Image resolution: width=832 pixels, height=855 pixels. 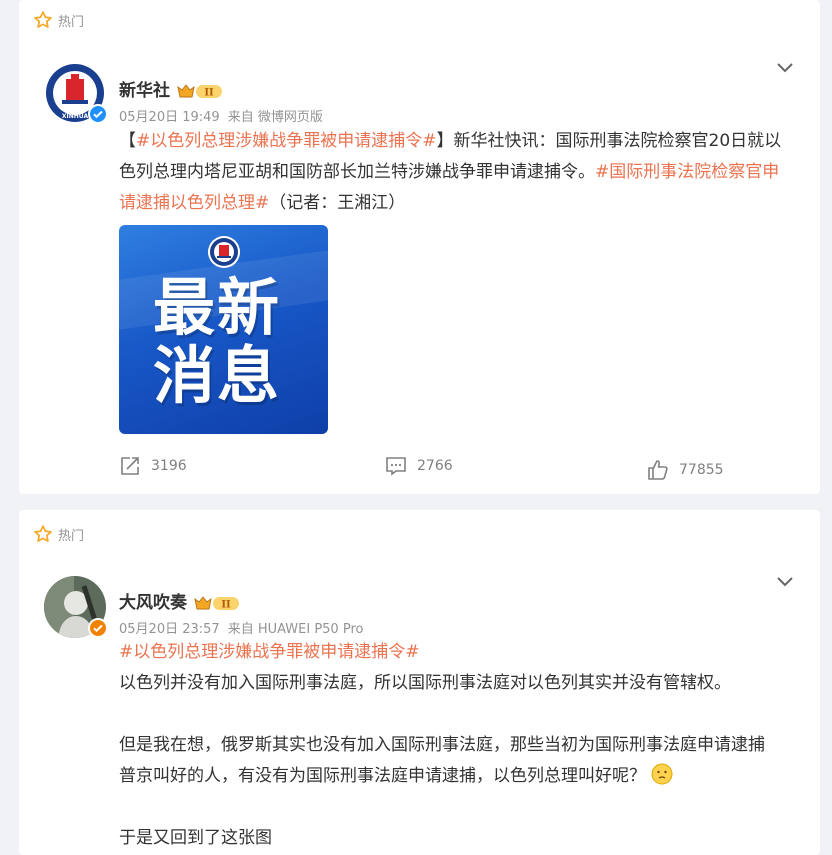 I want to click on repost-button: 3196, so click(x=153, y=466).